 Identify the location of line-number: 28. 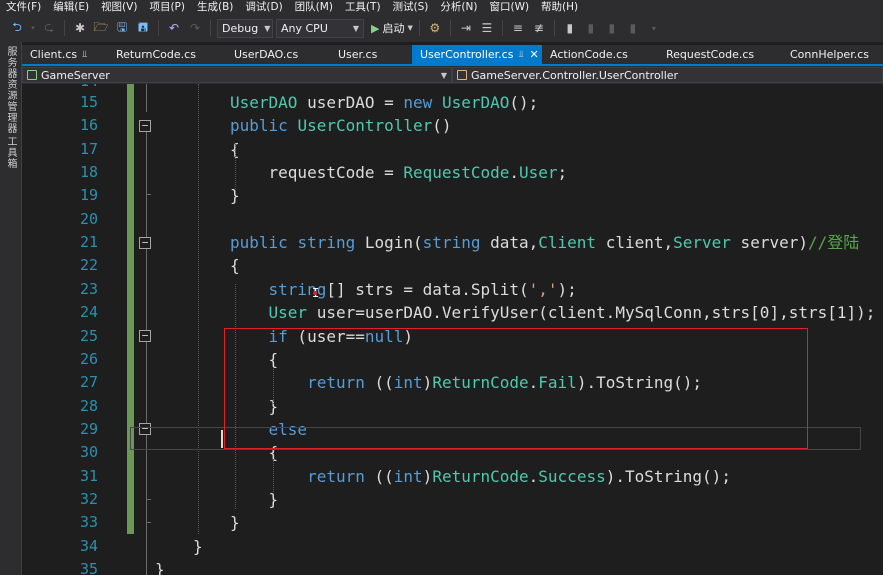
(88, 405).